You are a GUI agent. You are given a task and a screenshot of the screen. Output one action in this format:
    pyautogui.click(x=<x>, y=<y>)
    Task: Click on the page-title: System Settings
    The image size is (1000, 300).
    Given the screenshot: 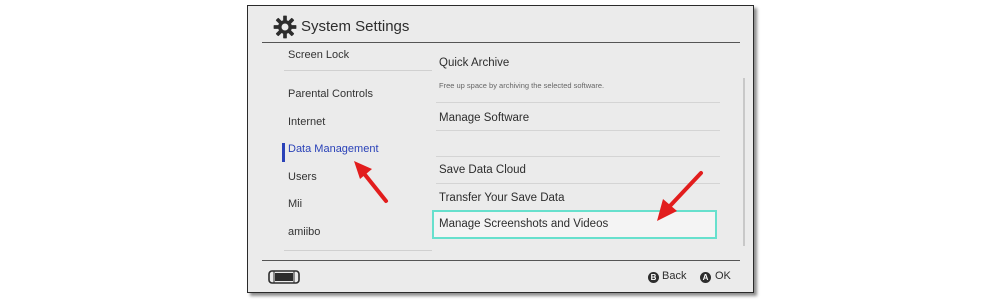 What is the action you would take?
    pyautogui.click(x=355, y=26)
    